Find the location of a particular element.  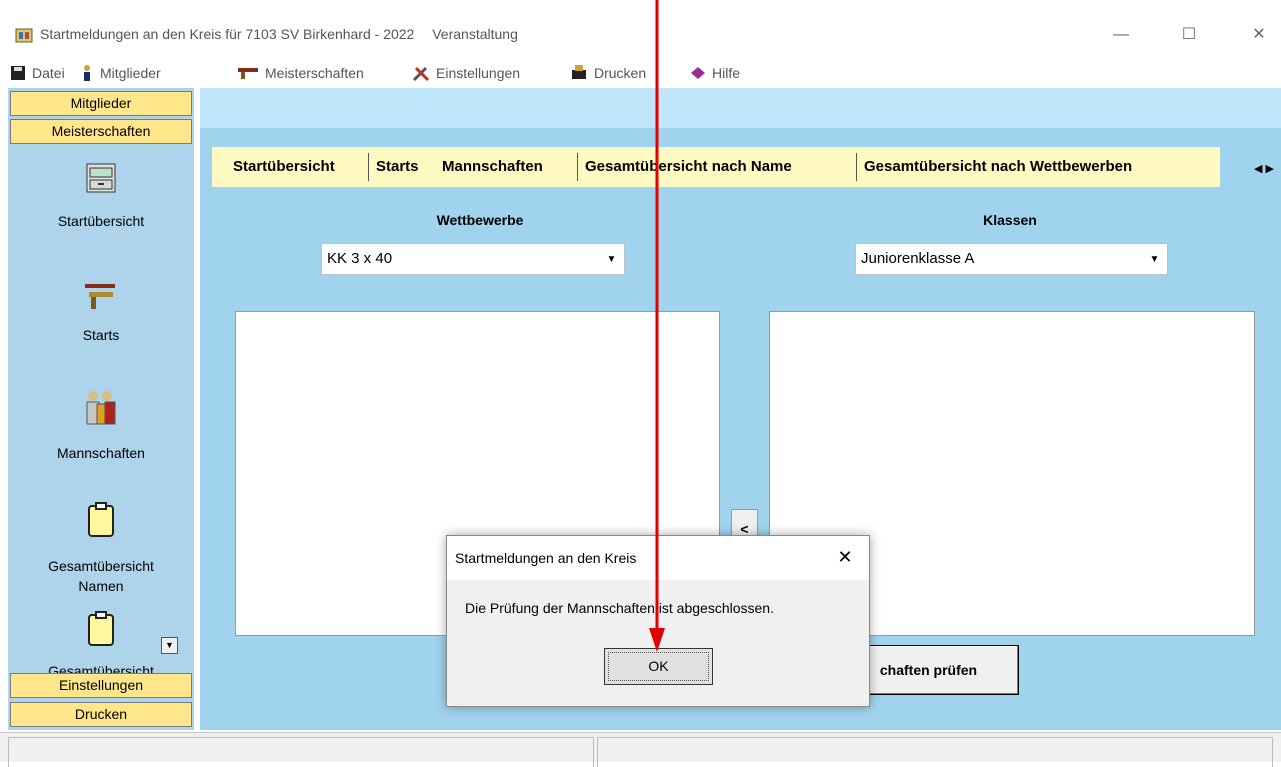

menu-datei: Datei is located at coordinates (37, 73).